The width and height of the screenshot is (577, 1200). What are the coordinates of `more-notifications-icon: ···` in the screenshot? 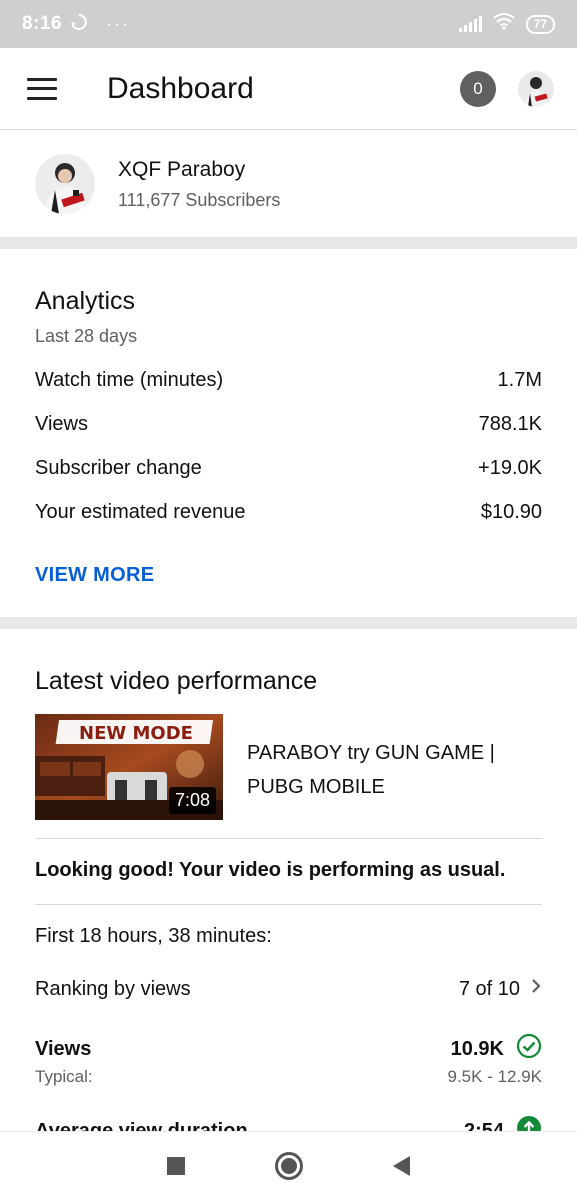 It's located at (118, 23).